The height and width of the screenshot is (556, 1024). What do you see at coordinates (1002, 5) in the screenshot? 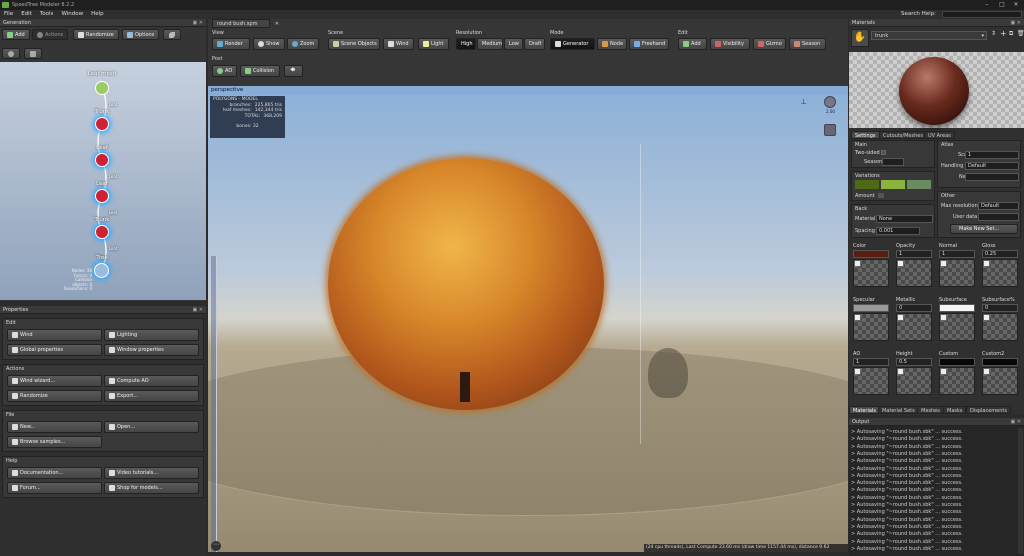
I see `maximize-button: □` at bounding box center [1002, 5].